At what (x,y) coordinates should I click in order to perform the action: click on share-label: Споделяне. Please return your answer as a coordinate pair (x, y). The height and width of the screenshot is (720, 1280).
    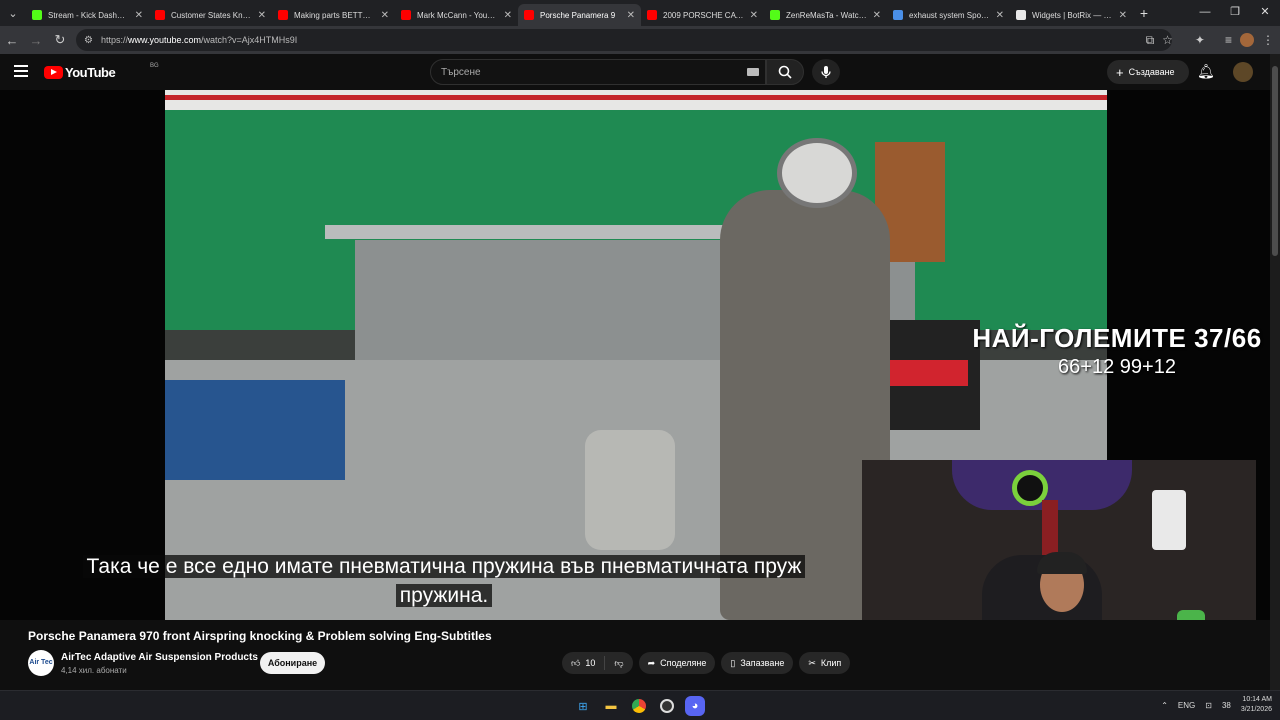
    Looking at the image, I should click on (683, 663).